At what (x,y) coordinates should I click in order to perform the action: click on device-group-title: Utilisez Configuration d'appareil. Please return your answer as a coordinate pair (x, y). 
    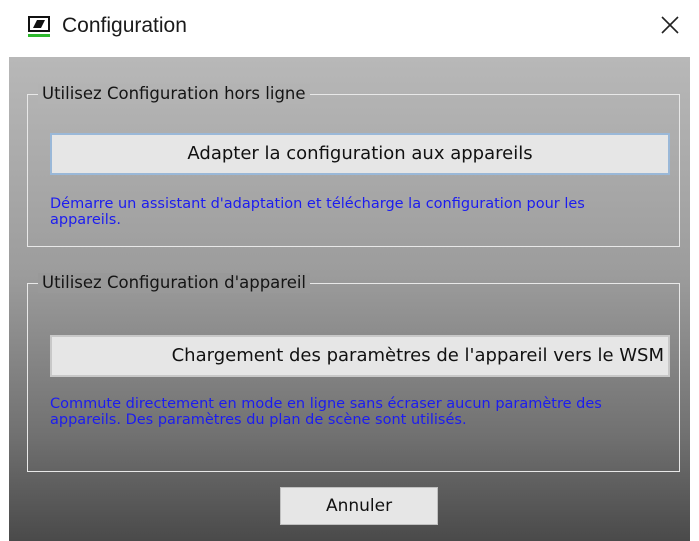
    Looking at the image, I should click on (174, 283).